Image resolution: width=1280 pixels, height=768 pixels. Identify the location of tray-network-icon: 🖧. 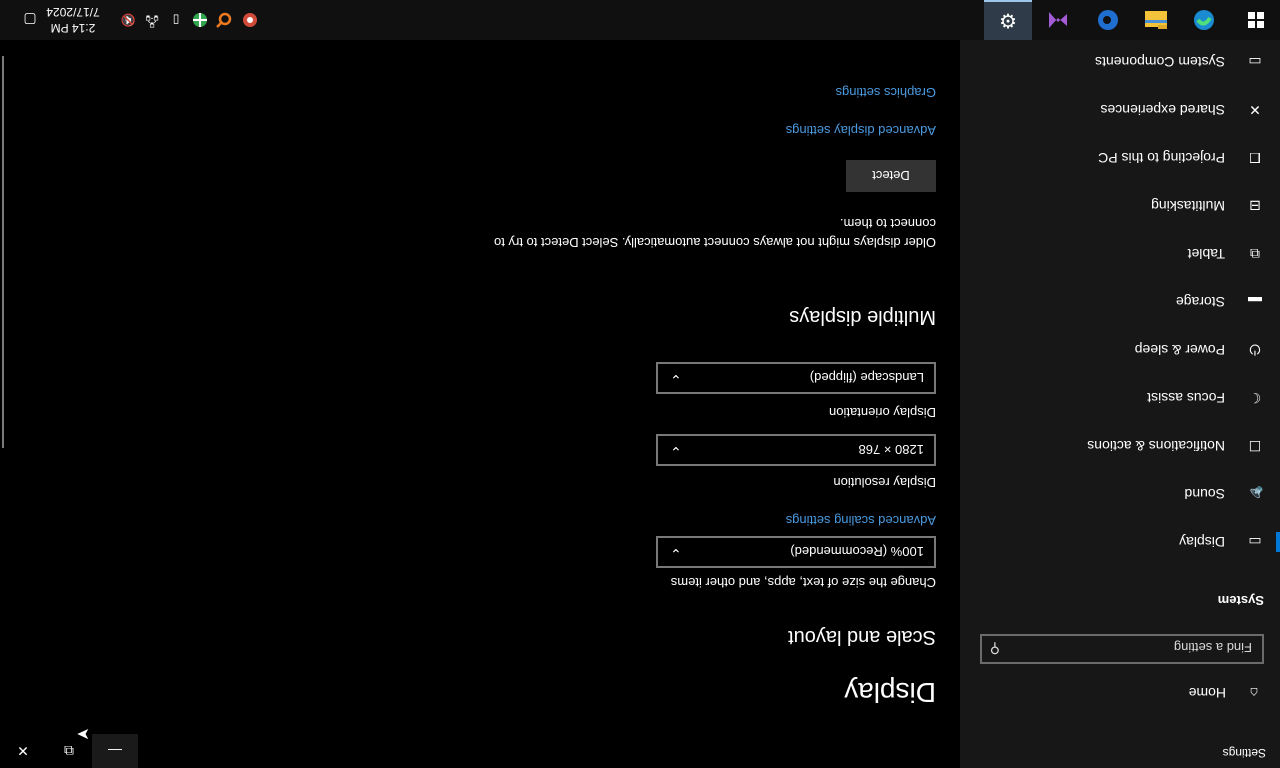
(152, 20).